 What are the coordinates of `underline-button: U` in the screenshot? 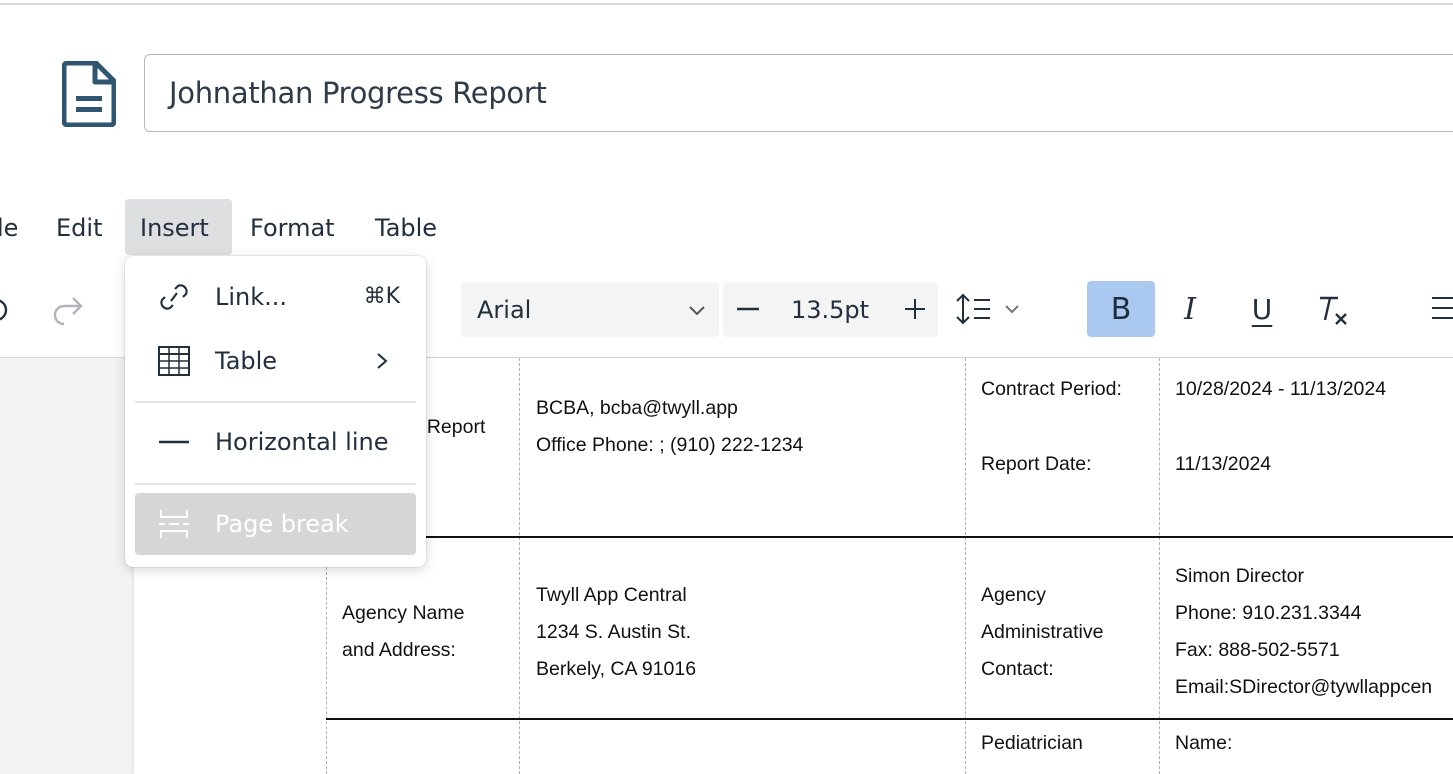 It's located at (1262, 309).